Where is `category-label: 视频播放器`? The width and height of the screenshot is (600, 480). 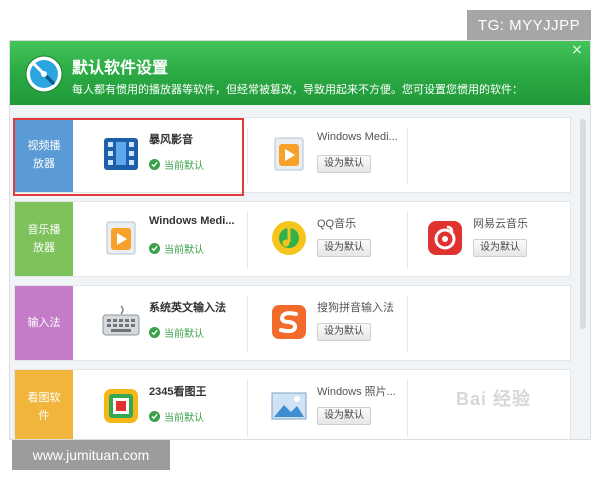
category-label: 视频播放器 is located at coordinates (44, 155).